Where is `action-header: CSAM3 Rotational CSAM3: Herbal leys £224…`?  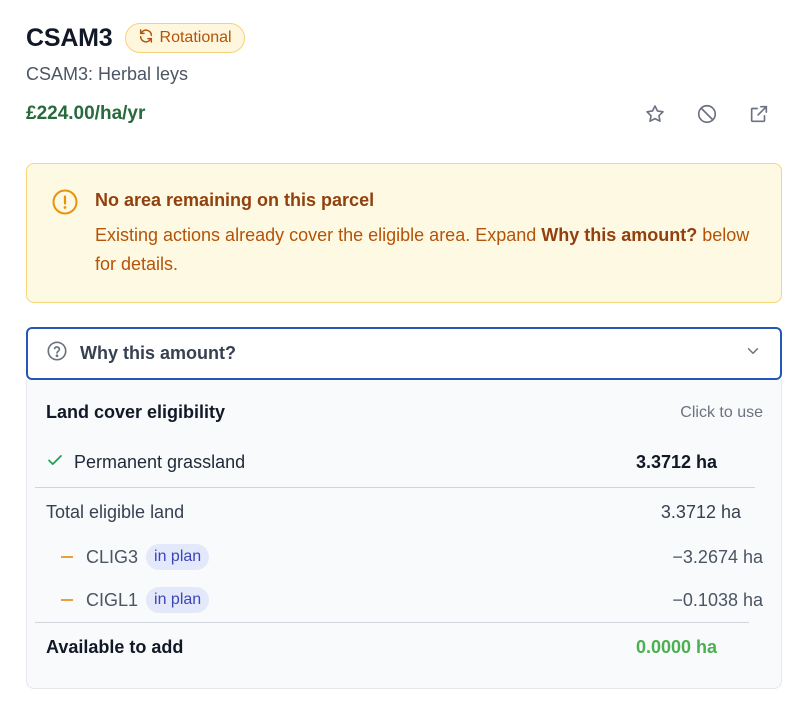 action-header: CSAM3 Rotational CSAM3: Herbal leys £224… is located at coordinates (400, 74).